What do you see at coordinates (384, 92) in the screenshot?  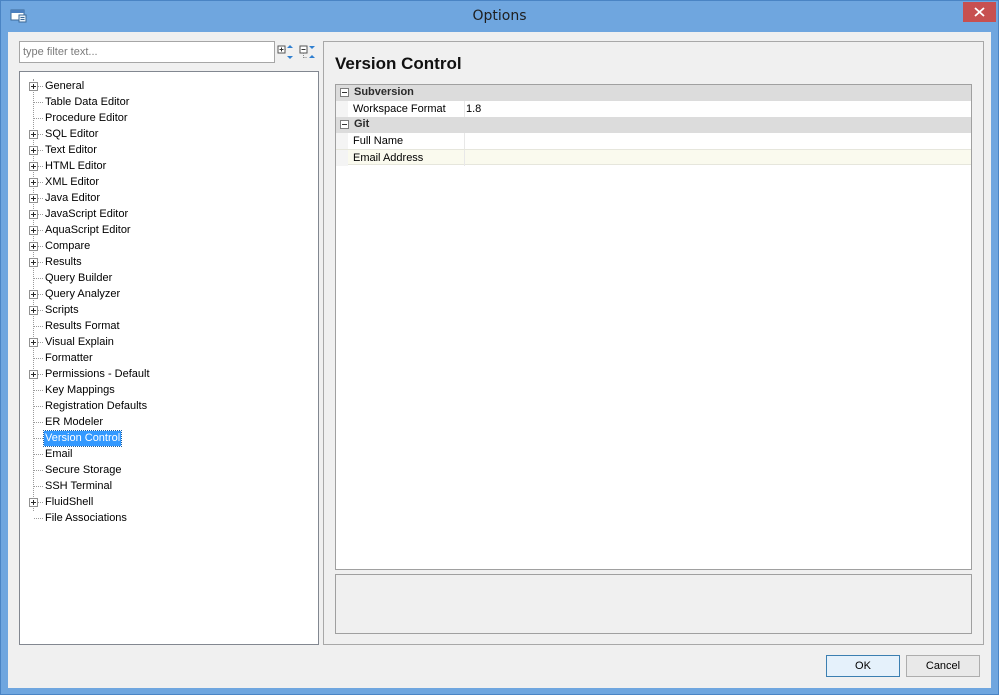 I see `category-label: Subversion` at bounding box center [384, 92].